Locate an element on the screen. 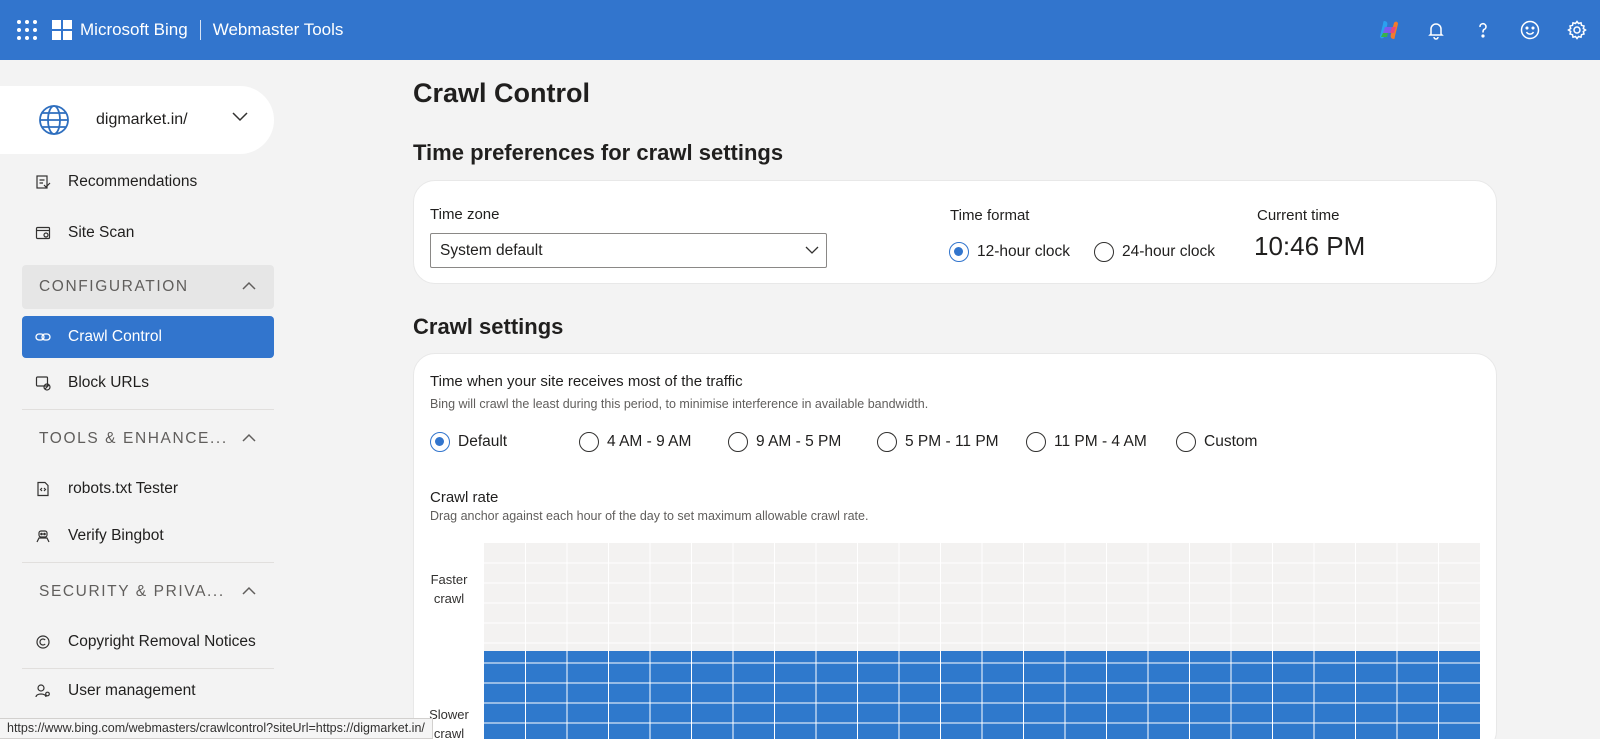 The height and width of the screenshot is (739, 1600). help-icon is located at coordinates (1482, 30).